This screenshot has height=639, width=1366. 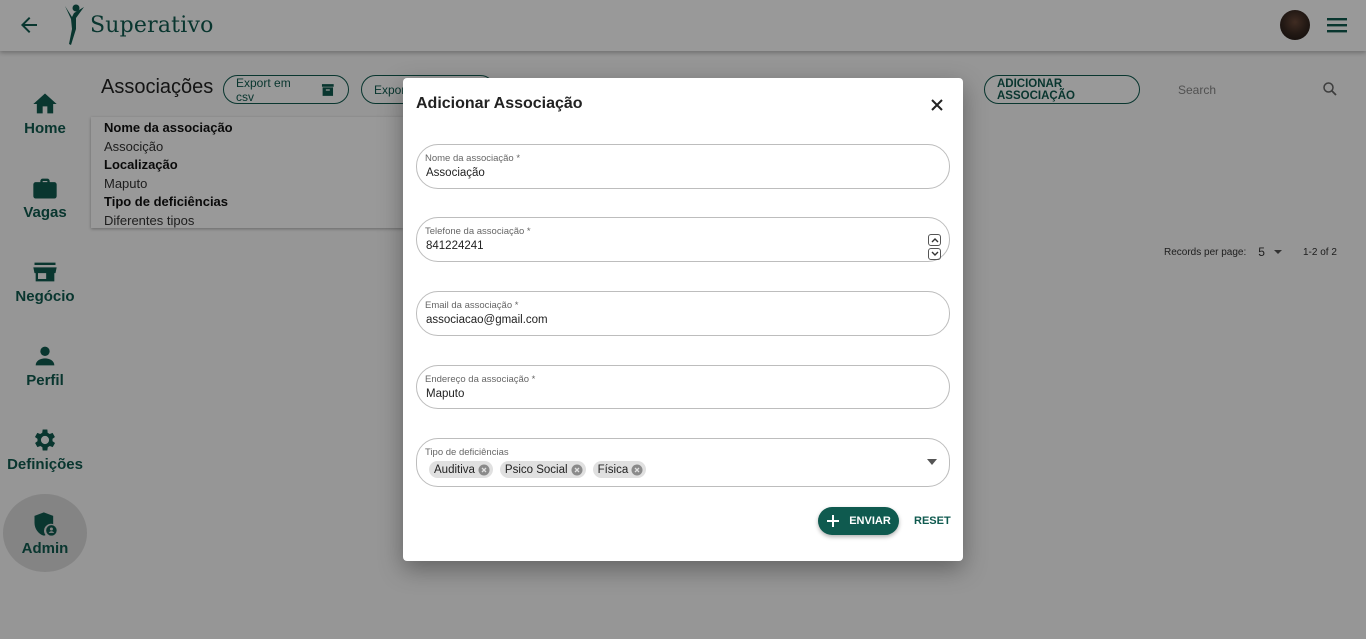 I want to click on chip-label: Física, so click(x=613, y=469).